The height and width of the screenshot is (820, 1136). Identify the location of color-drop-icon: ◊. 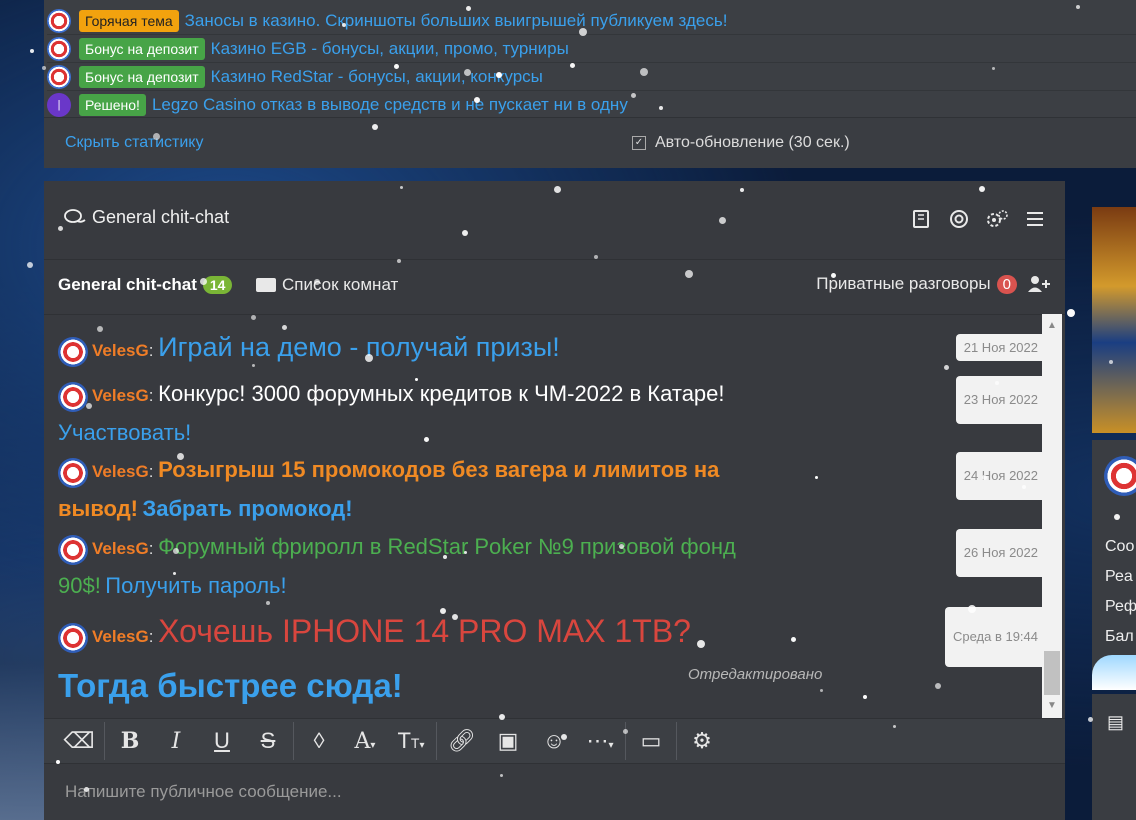
(319, 741).